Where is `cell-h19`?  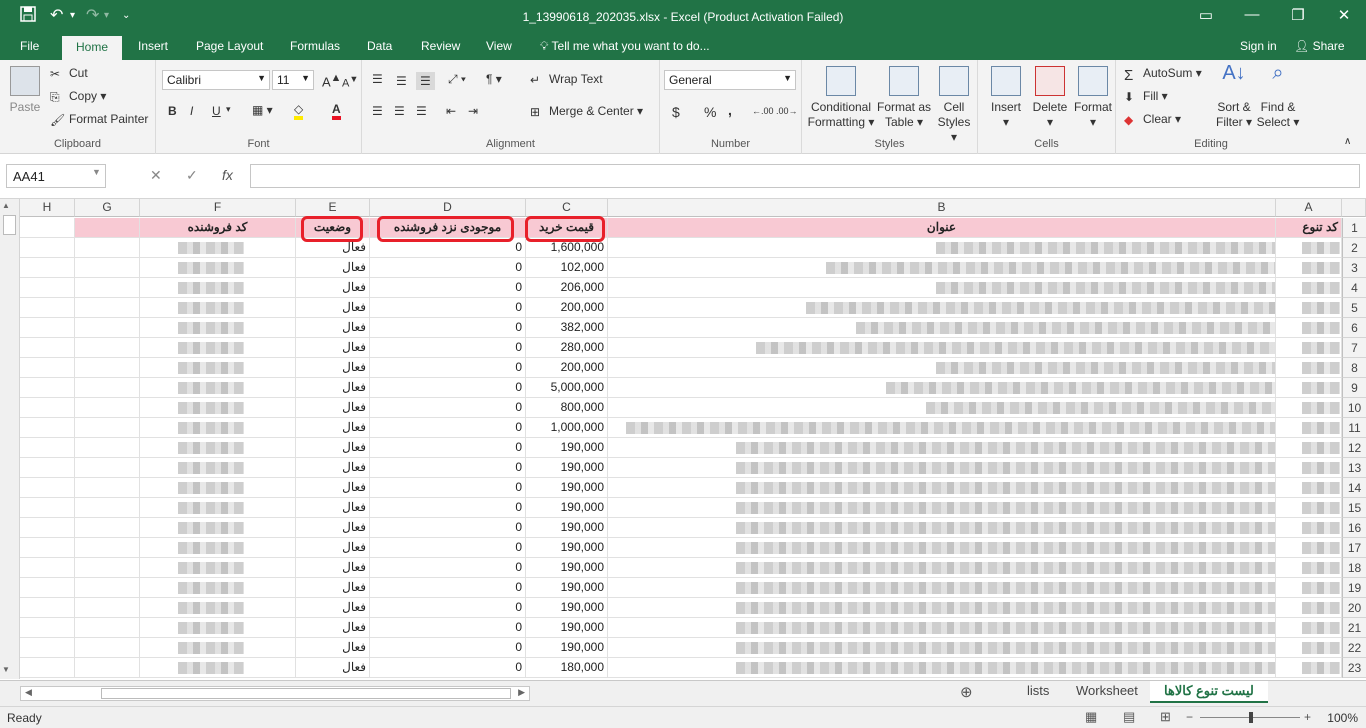 cell-h19 is located at coordinates (47, 588).